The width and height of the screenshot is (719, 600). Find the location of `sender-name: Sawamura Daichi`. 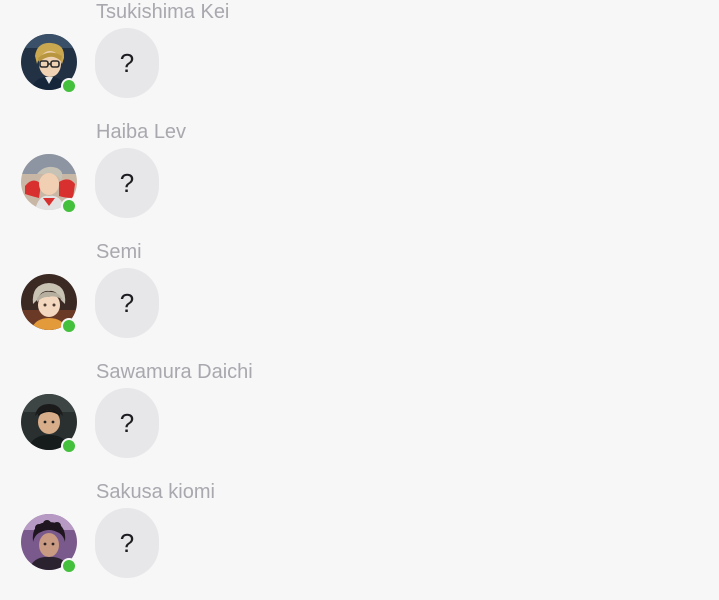

sender-name: Sawamura Daichi is located at coordinates (174, 372).